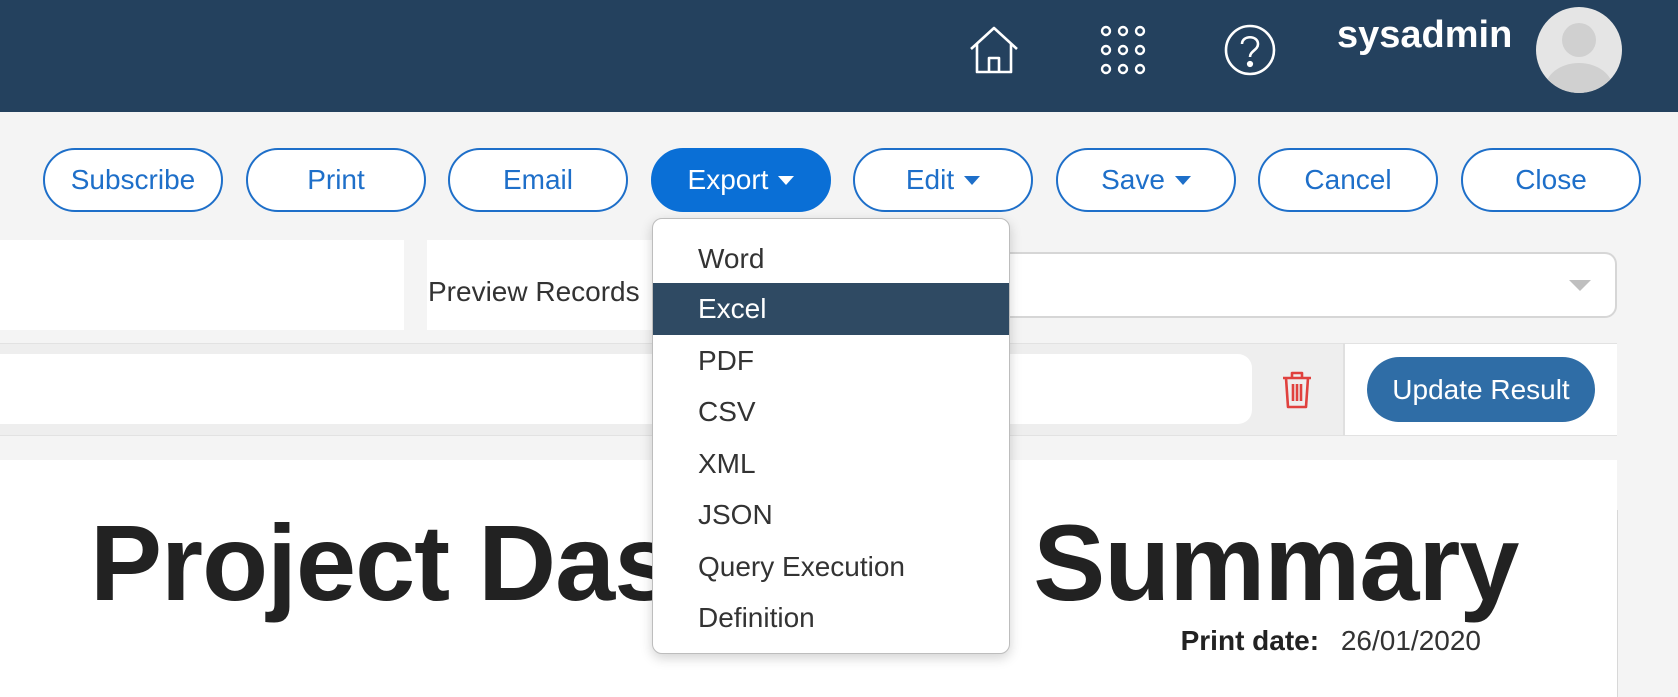 The width and height of the screenshot is (1678, 697). Describe the element at coordinates (202, 285) in the screenshot. I see `parameter-panel` at that location.